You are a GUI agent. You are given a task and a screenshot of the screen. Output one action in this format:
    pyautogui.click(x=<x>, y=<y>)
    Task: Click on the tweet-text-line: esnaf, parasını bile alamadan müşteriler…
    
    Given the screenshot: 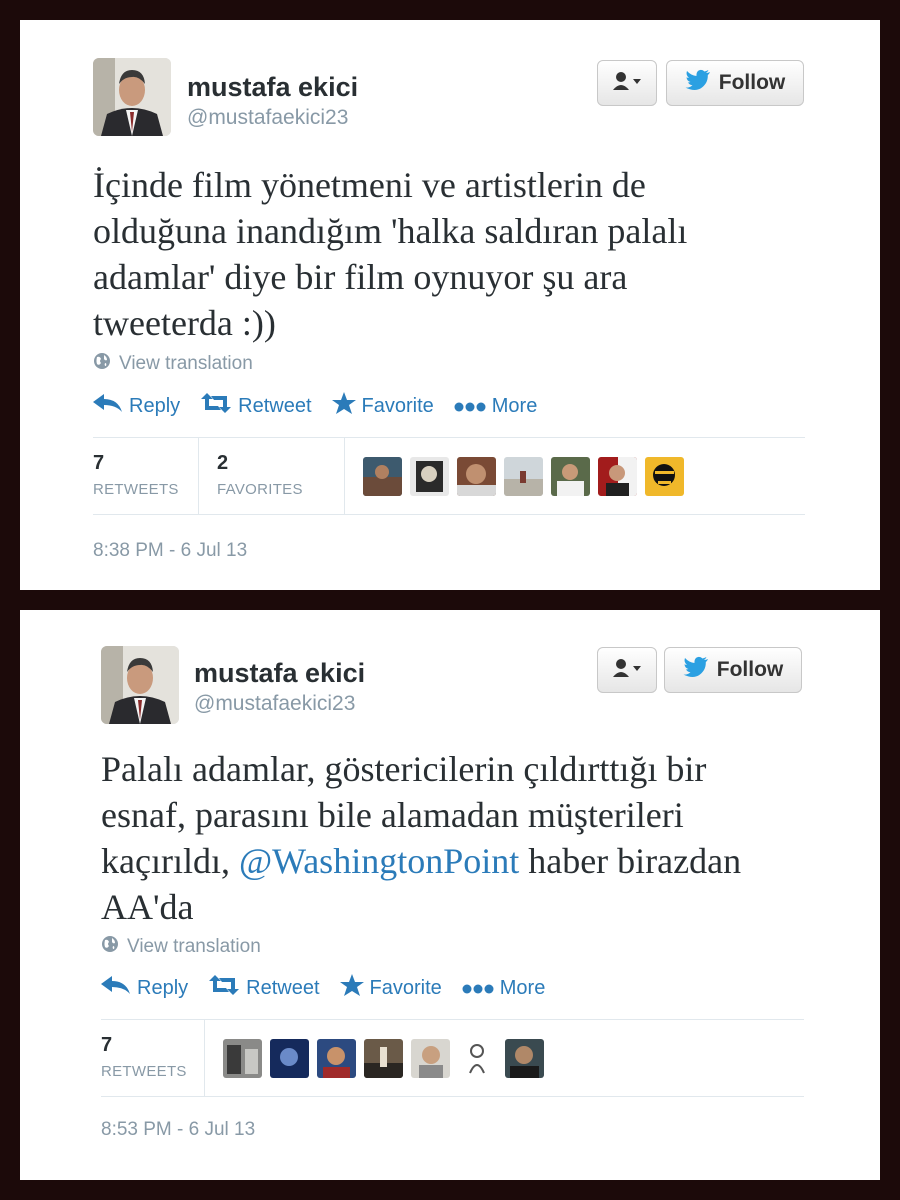 What is the action you would take?
    pyautogui.click(x=392, y=815)
    